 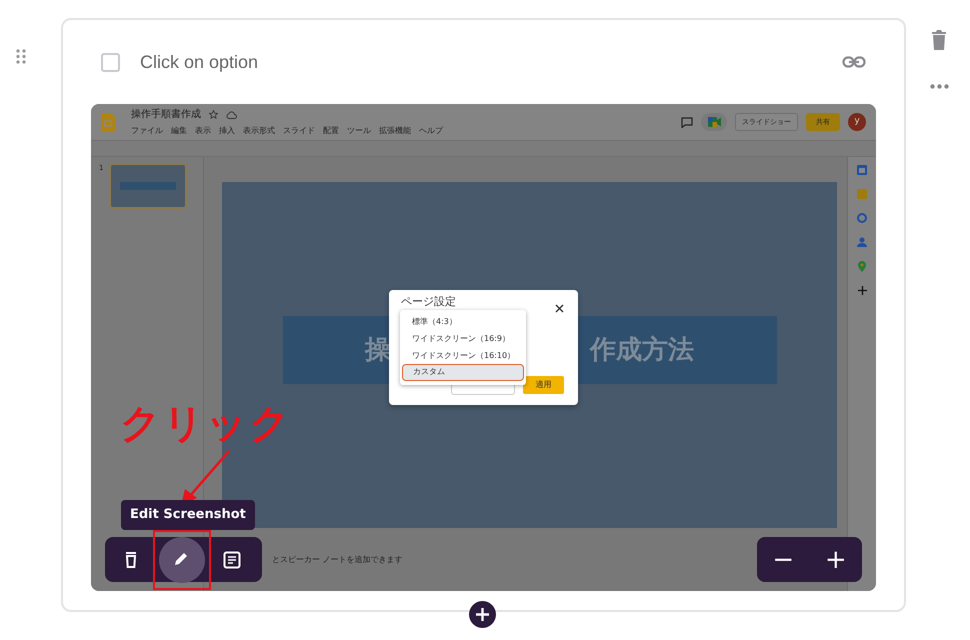 I want to click on more-icon, so click(x=939, y=86).